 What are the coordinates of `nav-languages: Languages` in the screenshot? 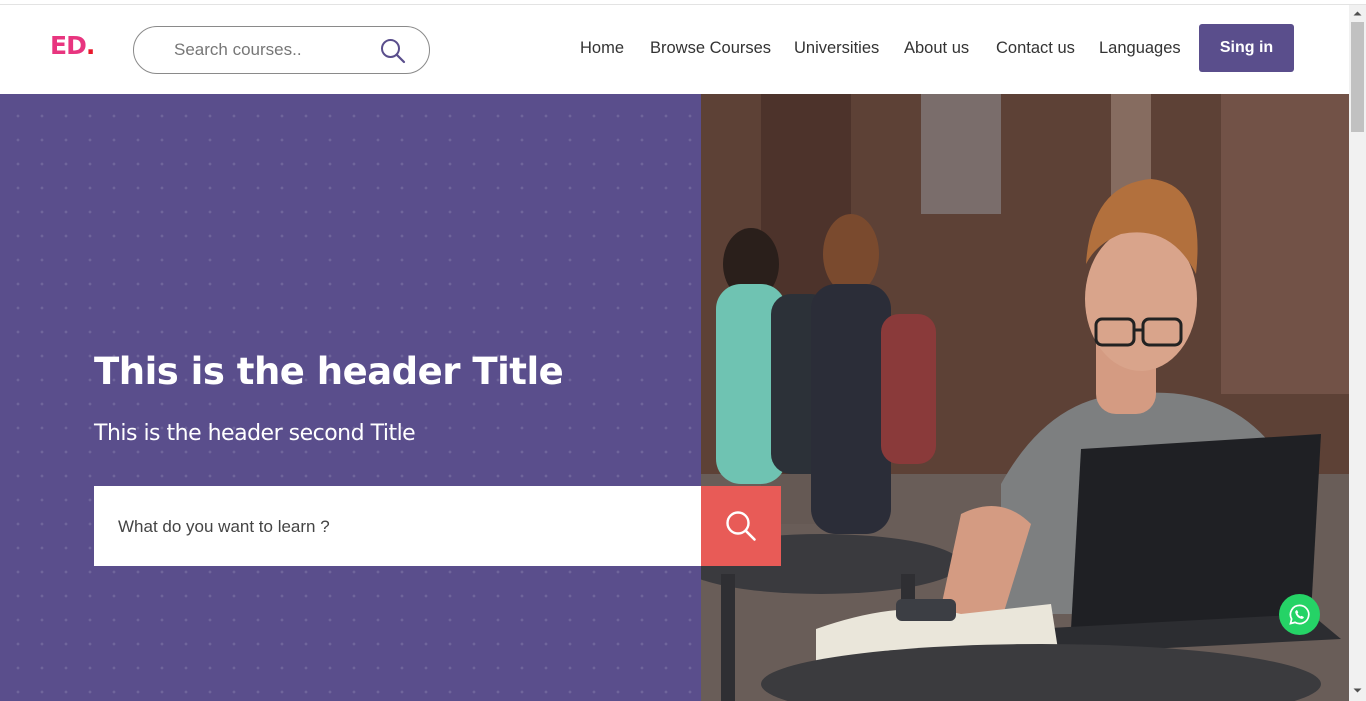 It's located at (1140, 48).